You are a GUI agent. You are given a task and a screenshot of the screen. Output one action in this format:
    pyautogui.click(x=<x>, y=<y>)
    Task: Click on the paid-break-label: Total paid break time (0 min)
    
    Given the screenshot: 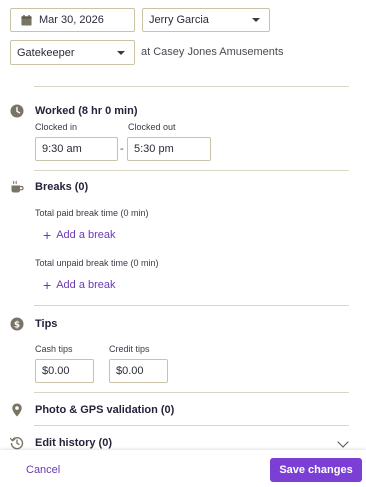 What is the action you would take?
    pyautogui.click(x=92, y=213)
    